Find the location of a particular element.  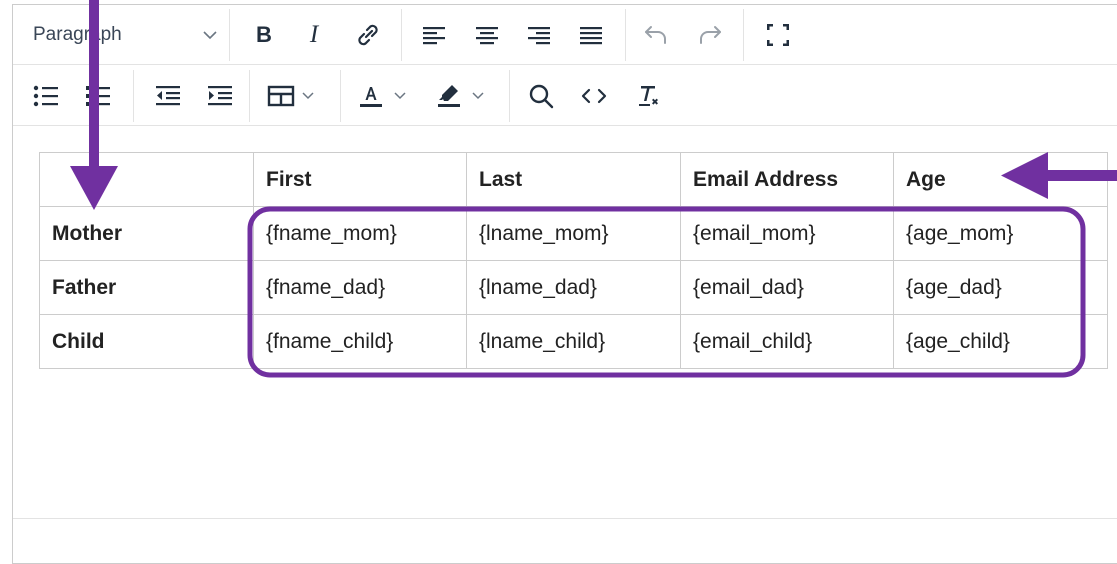

header-cell is located at coordinates (146, 179).